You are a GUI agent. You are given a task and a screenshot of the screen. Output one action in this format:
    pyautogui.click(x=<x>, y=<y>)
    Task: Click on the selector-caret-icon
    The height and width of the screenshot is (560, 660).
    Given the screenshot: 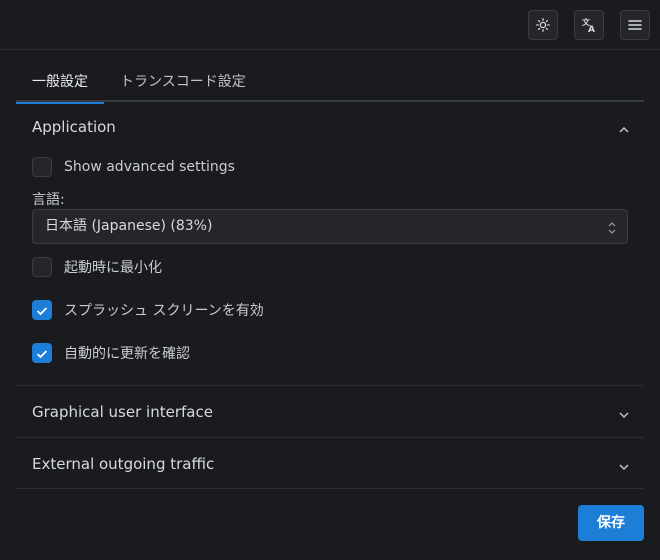 What is the action you would take?
    pyautogui.click(x=612, y=229)
    